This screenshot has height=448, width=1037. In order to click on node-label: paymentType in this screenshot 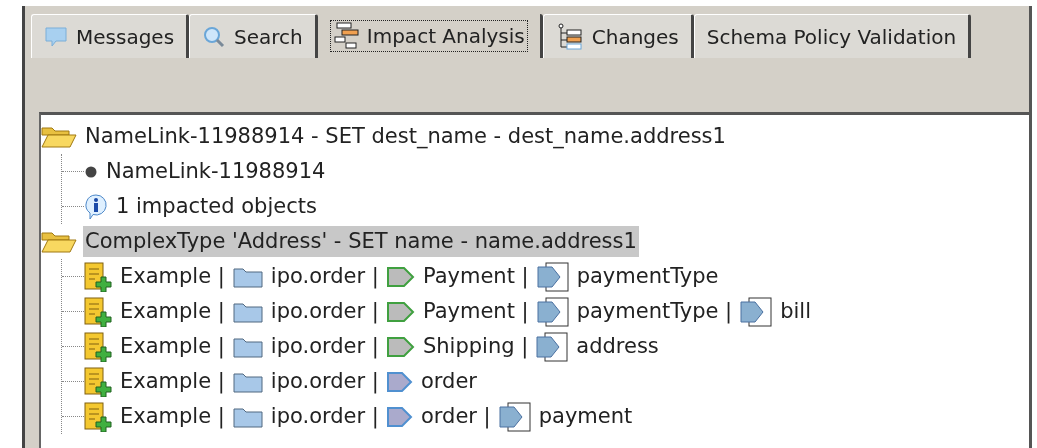, I will do `click(647, 276)`.